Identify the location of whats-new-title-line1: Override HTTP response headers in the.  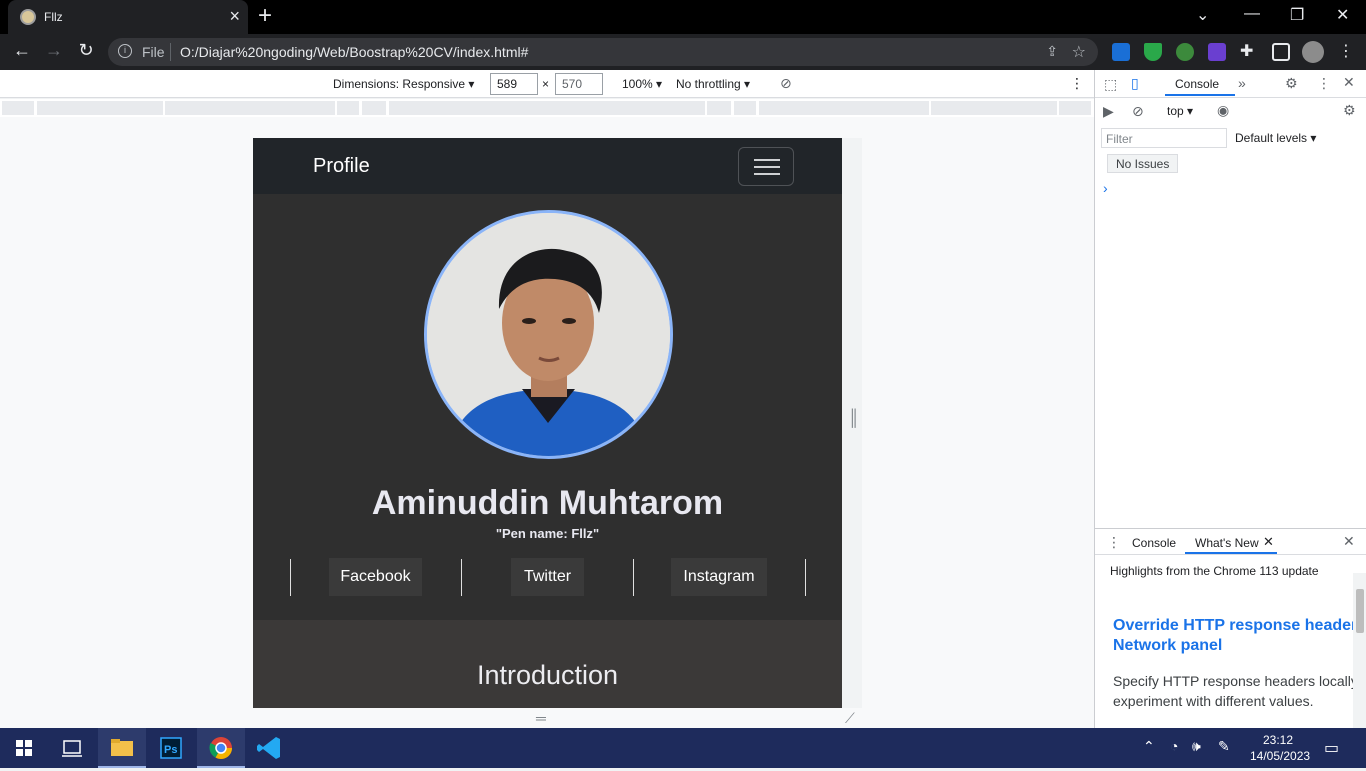
(1238, 625).